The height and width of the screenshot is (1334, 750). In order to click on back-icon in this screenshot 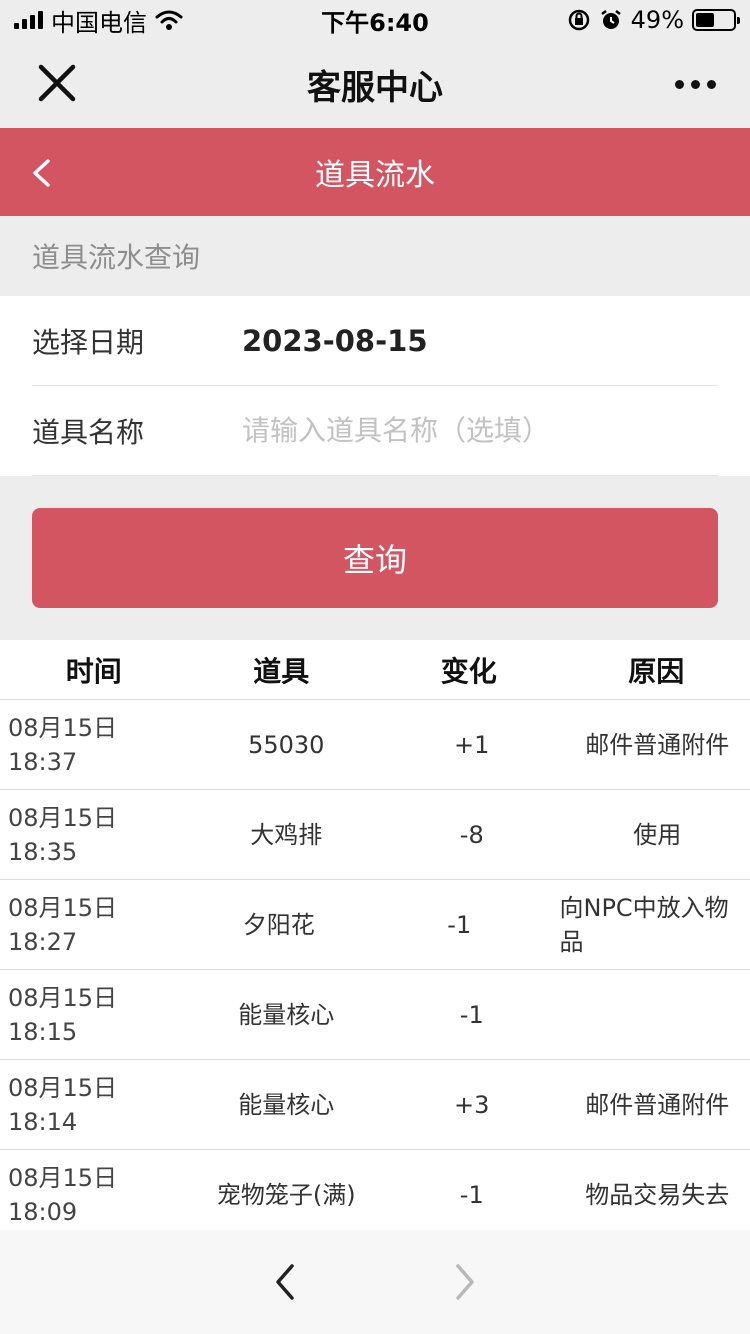, I will do `click(42, 173)`.